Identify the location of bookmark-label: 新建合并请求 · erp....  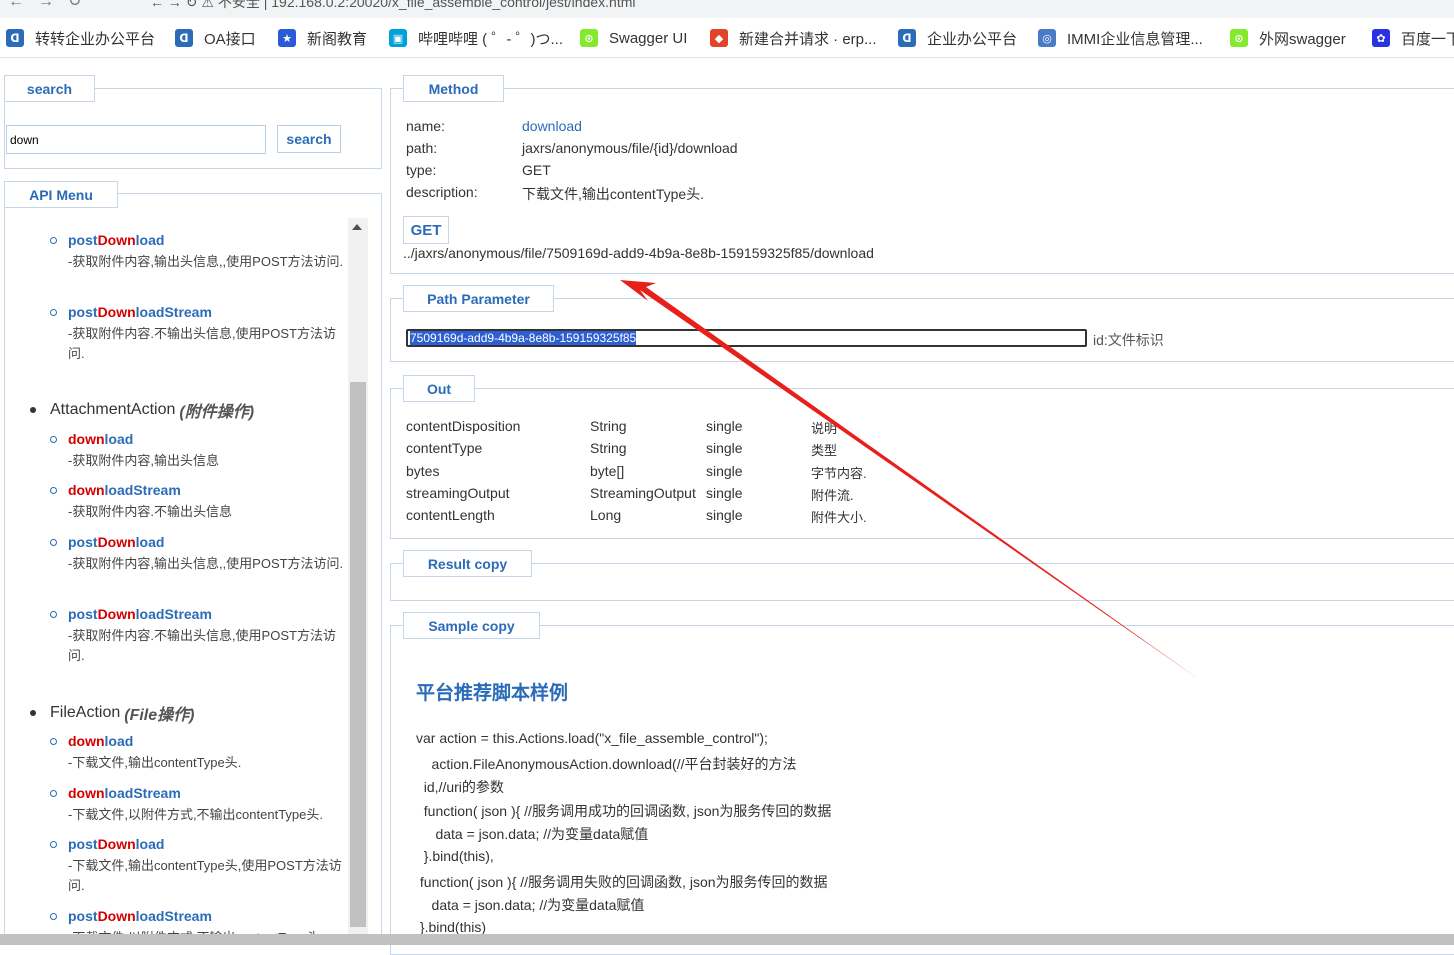
(808, 39).